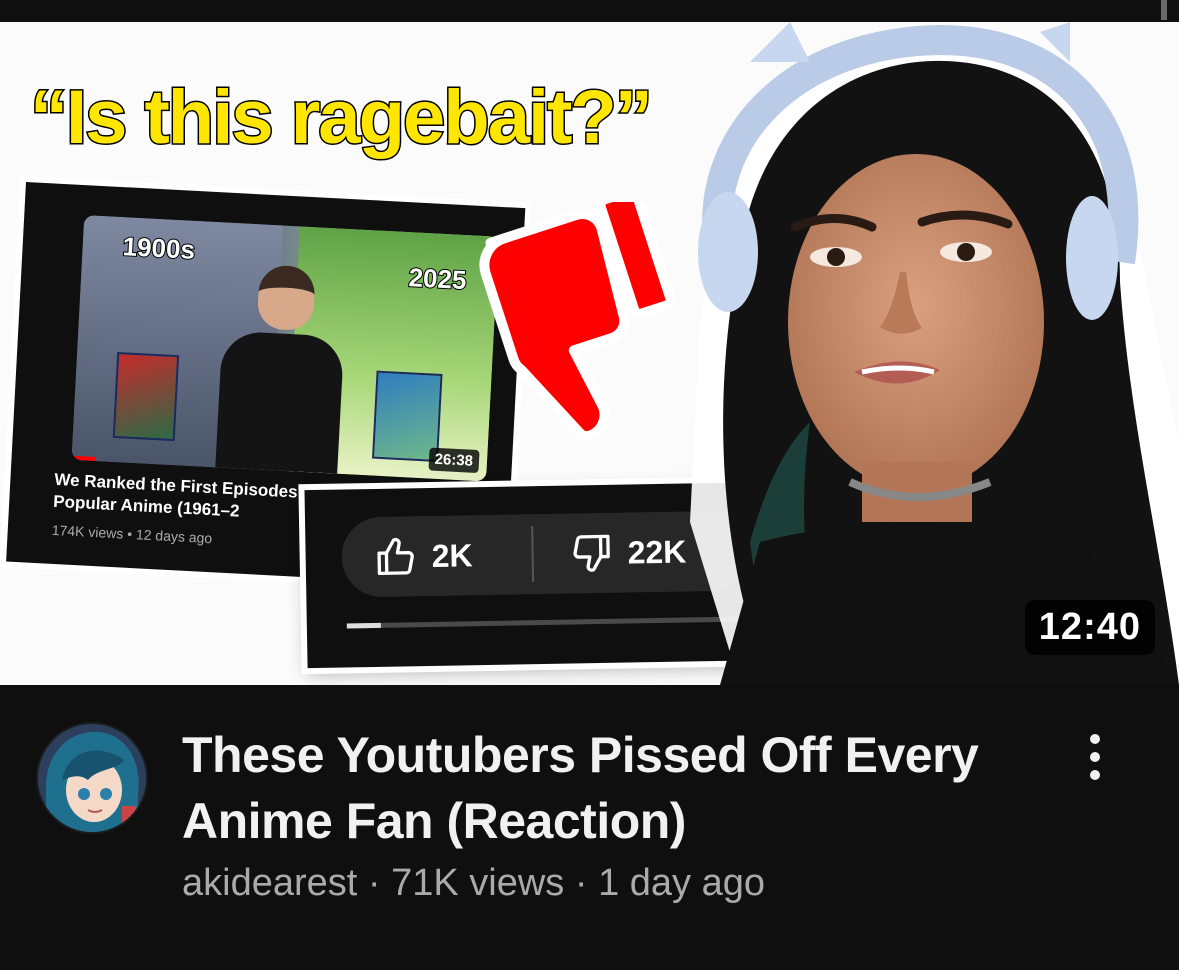  I want to click on like-count: 2K, so click(452, 555).